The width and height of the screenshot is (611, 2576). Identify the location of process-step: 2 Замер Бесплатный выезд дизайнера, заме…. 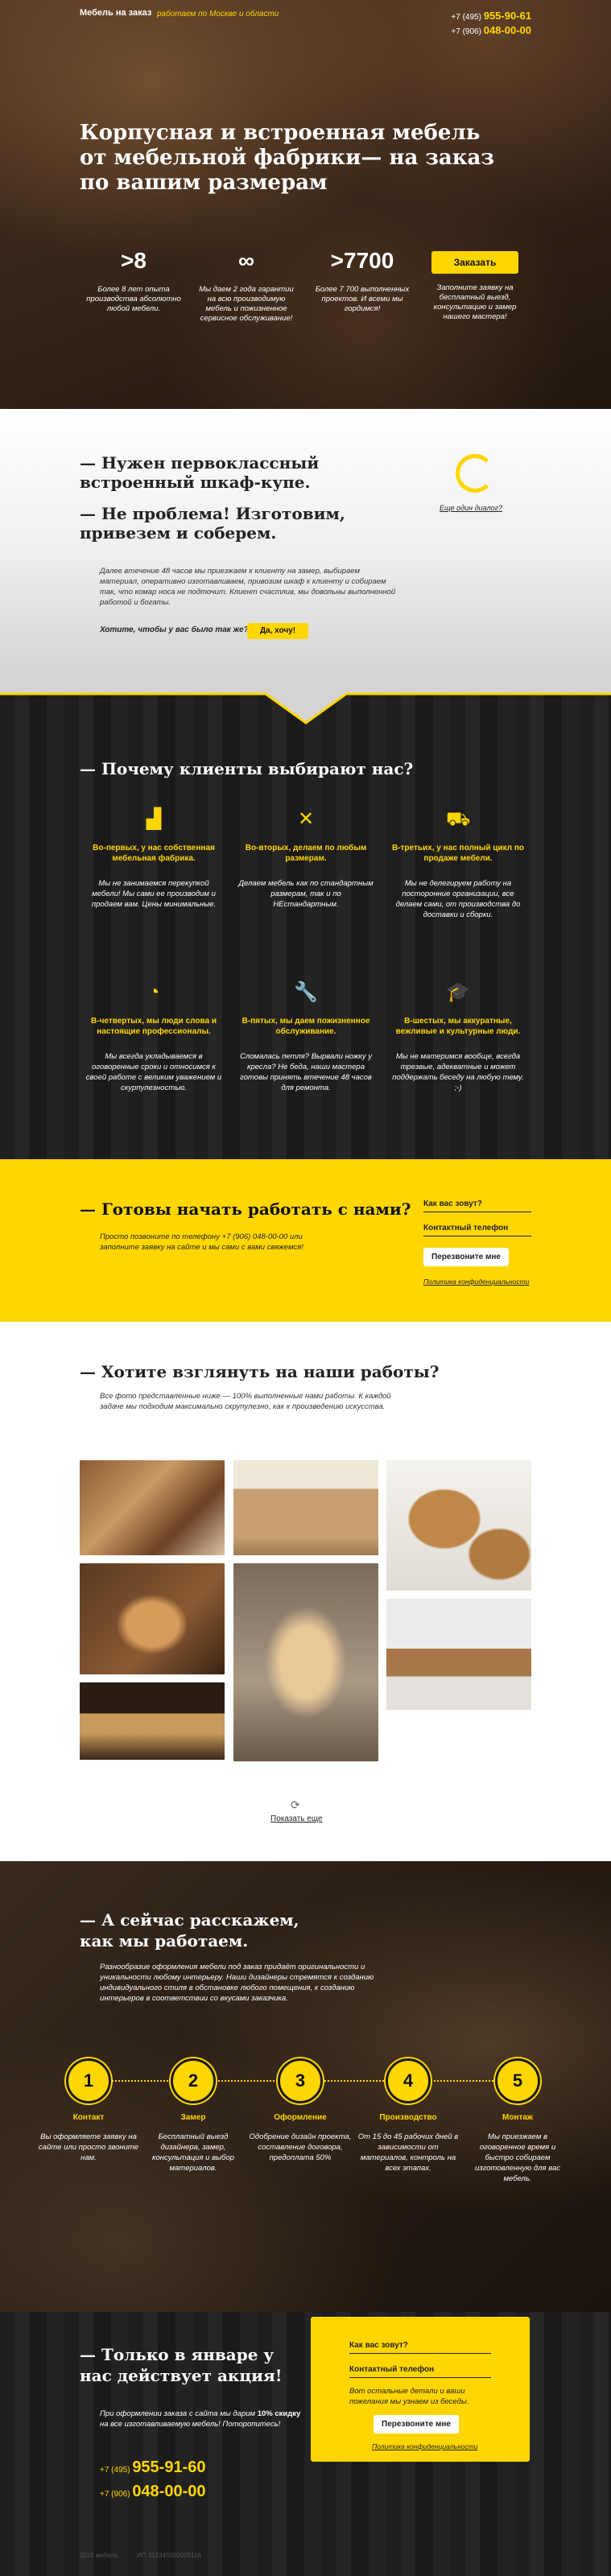
(193, 2116).